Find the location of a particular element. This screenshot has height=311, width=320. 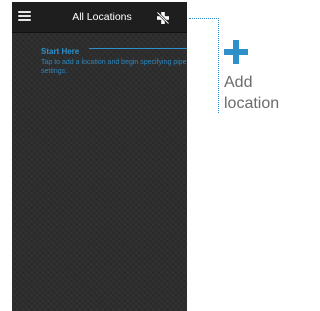

callout-label: Add location is located at coordinates (252, 93).